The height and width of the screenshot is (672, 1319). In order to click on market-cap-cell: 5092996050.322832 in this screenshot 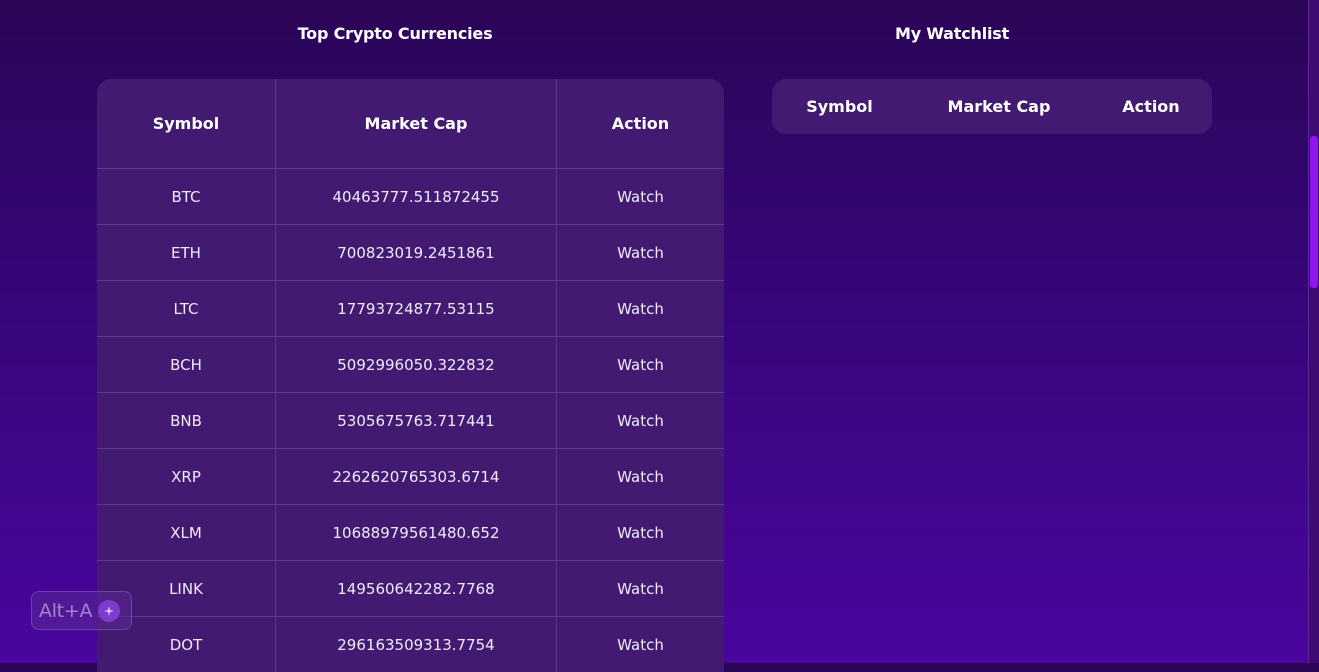, I will do `click(416, 364)`.